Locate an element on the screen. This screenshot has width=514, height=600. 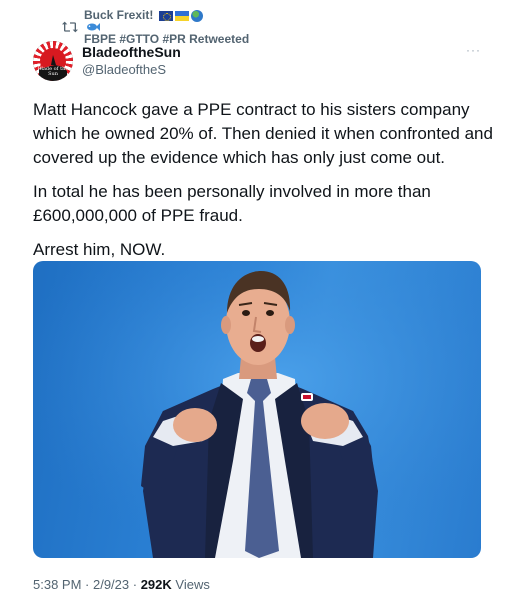
more-options-icon: ··· is located at coordinates (473, 50).